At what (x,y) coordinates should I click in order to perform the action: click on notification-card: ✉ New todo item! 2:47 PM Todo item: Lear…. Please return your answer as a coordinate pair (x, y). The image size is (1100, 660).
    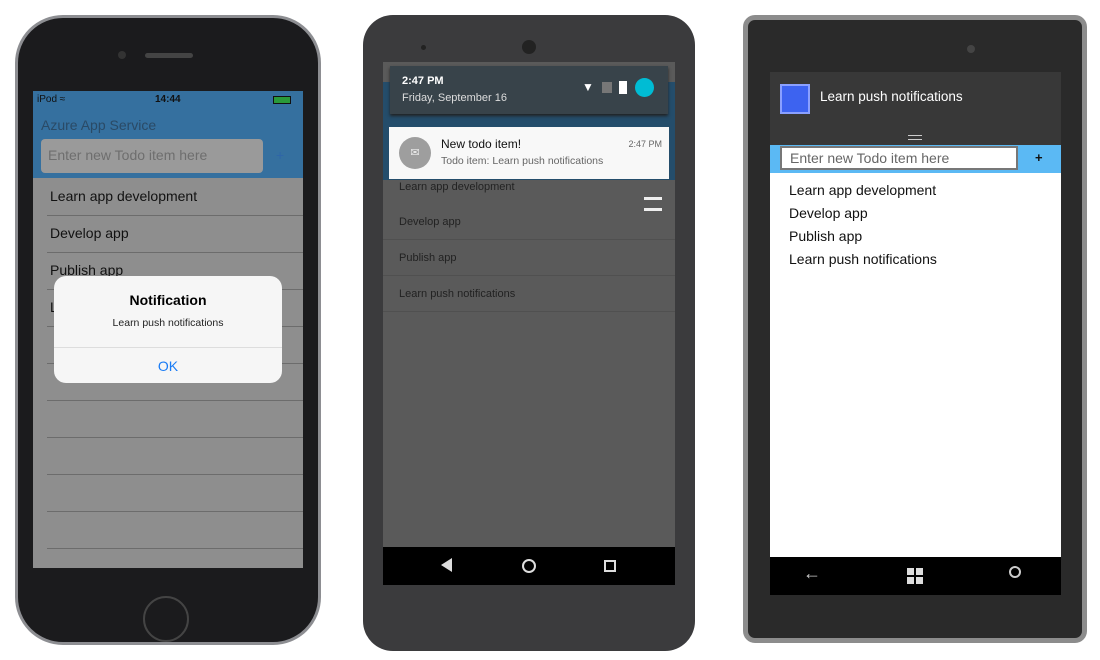
    Looking at the image, I should click on (529, 153).